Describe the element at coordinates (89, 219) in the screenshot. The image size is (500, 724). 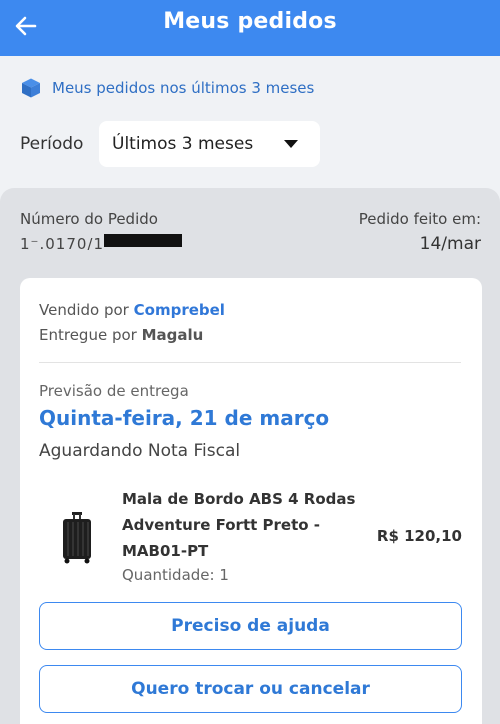
I see `order-number-label: Número do Pedido` at that location.